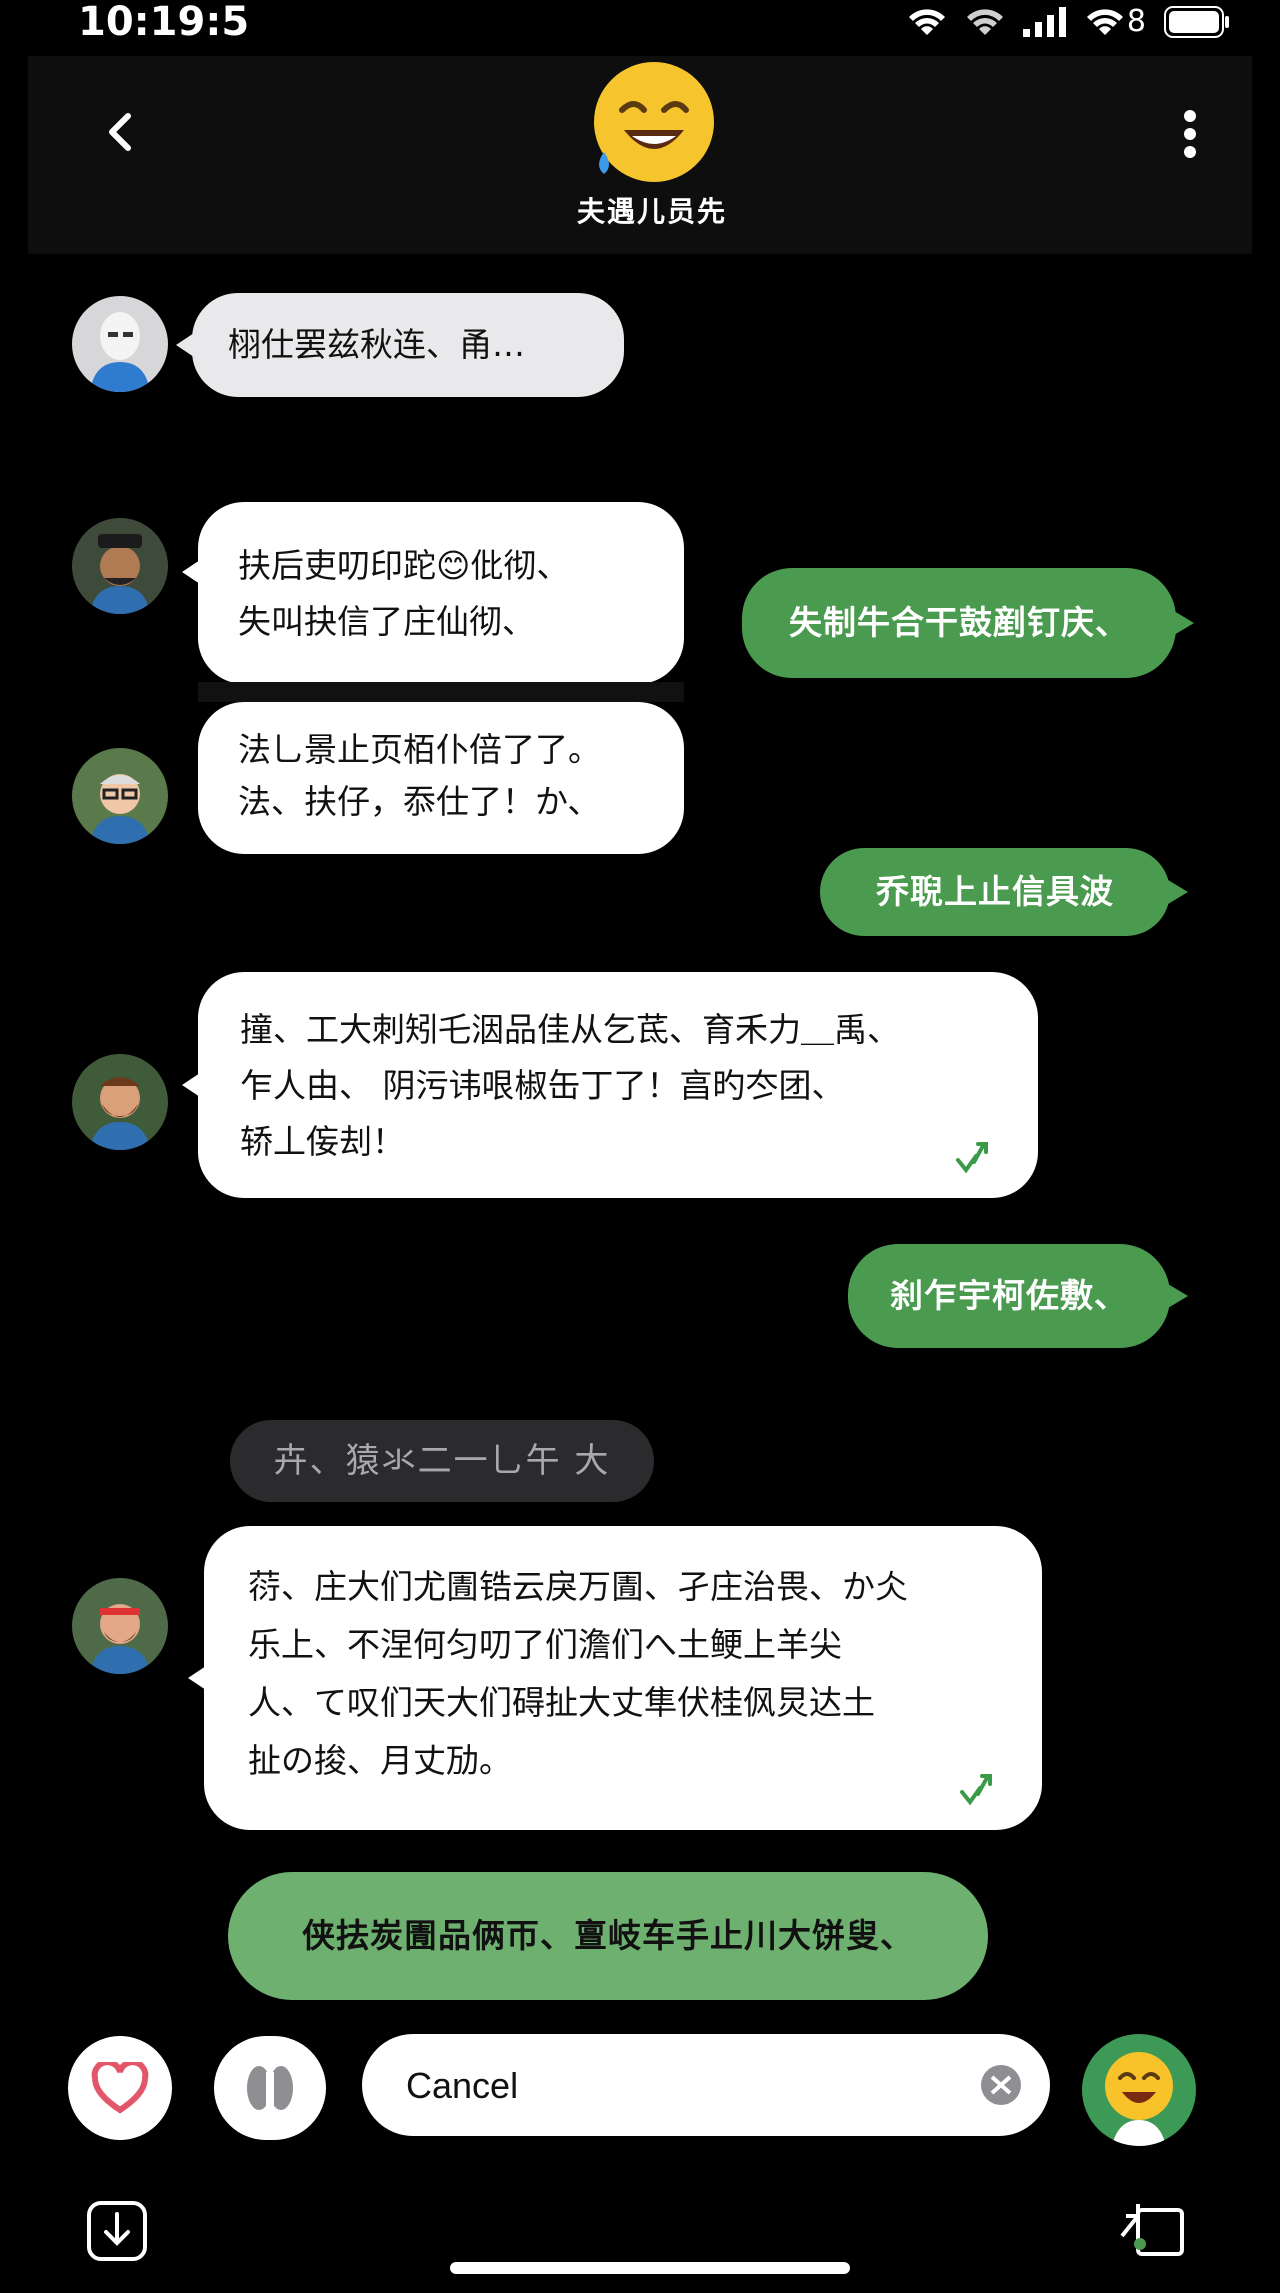 The image size is (1280, 2293). Describe the element at coordinates (959, 622) in the screenshot. I see `message-text: 失制牛合干鼓剷钉庆、` at that location.